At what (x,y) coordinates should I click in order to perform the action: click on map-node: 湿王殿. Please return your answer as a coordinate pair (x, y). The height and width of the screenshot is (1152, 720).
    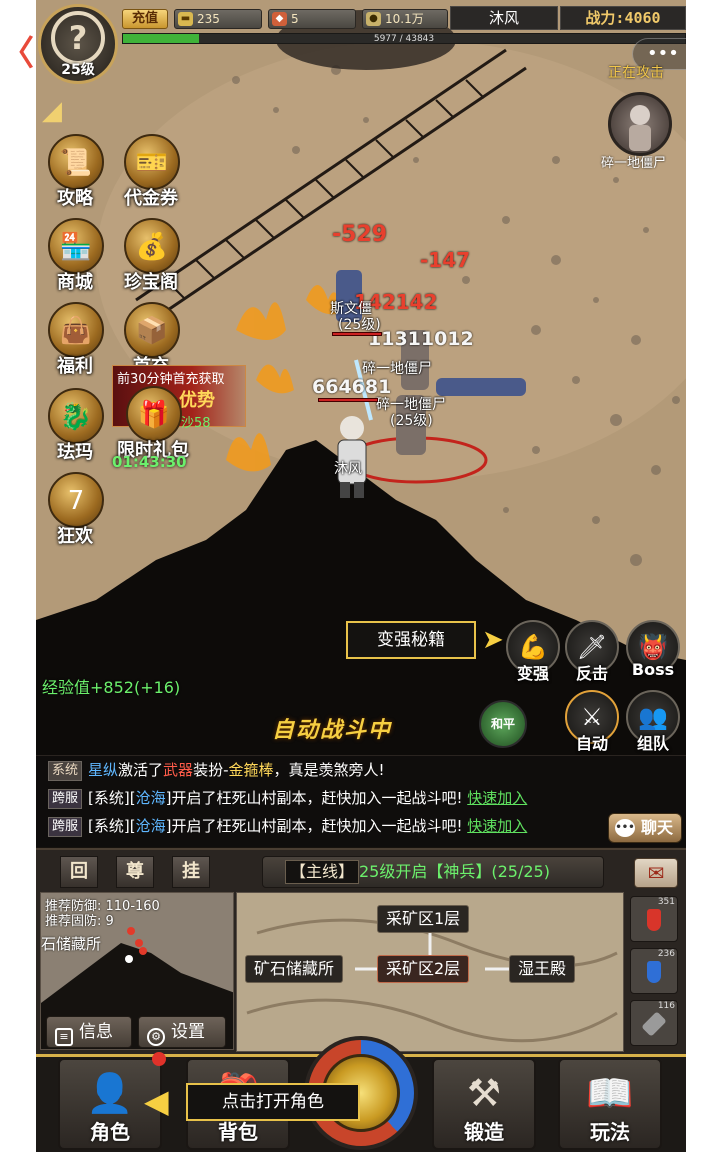
    Looking at the image, I should click on (542, 969).